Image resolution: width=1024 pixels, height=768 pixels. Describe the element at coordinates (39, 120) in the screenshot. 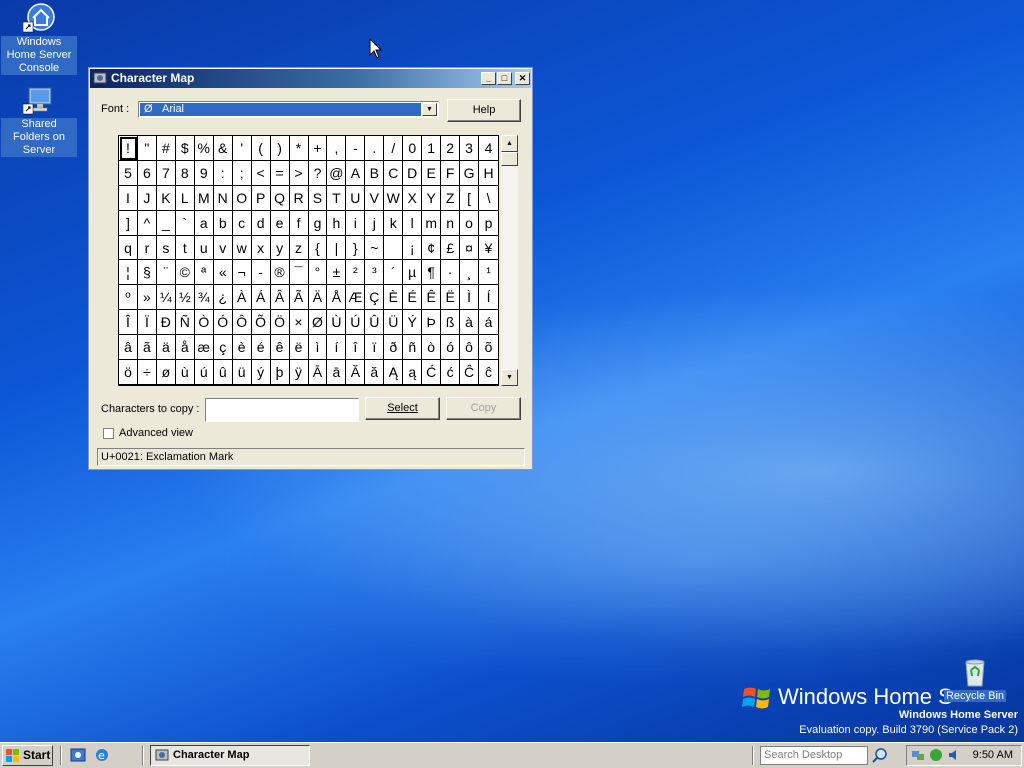

I see `desktop-icon-shared-folders: Shared Folders on Server` at that location.